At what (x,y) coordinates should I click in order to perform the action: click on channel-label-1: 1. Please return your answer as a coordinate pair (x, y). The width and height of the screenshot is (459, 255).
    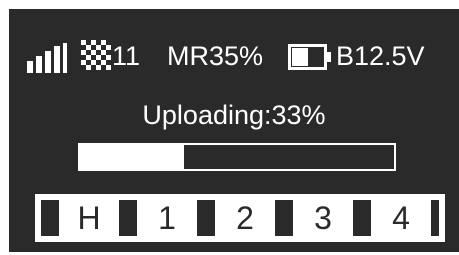
    Looking at the image, I should click on (167, 218).